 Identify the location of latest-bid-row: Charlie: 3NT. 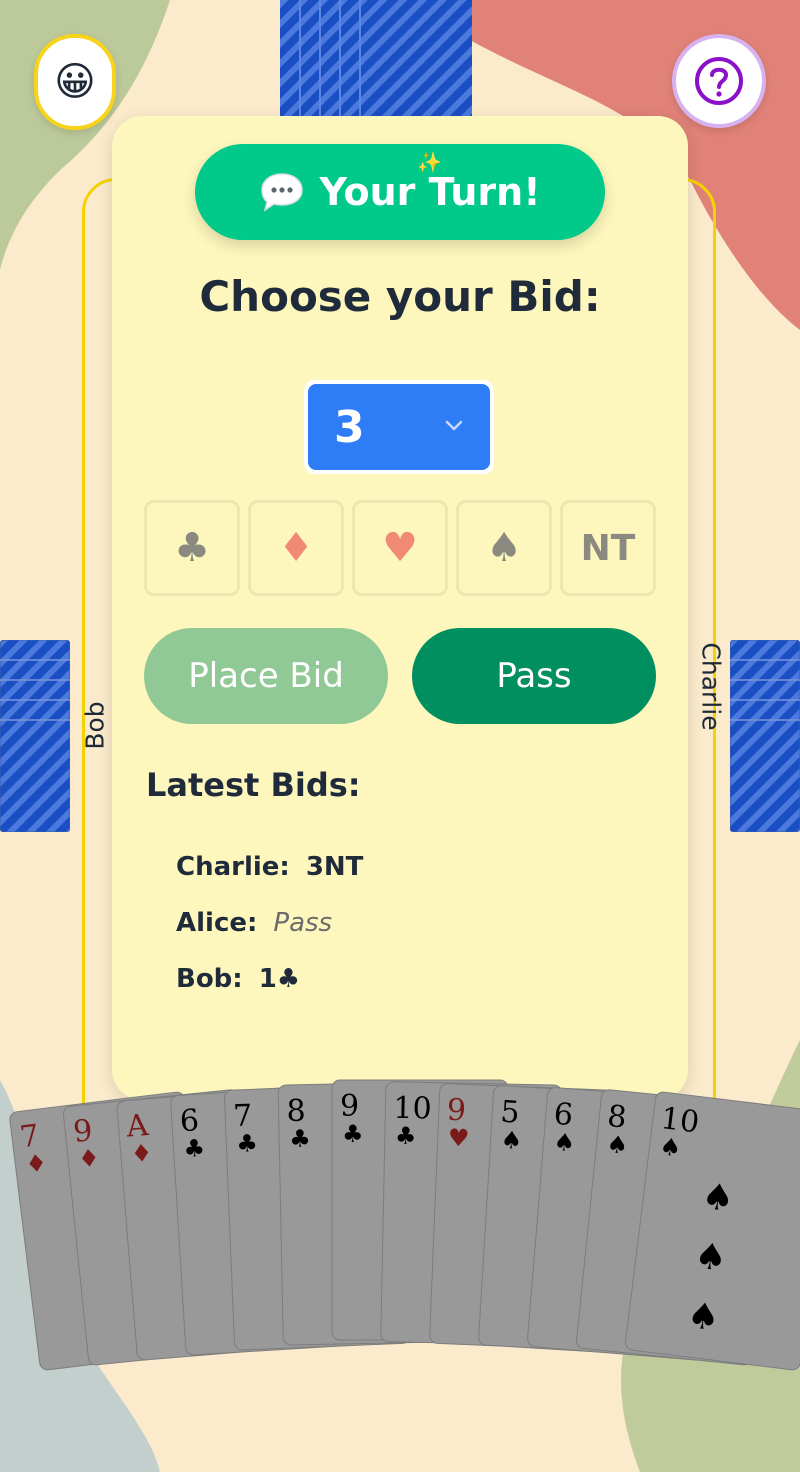
(269, 867).